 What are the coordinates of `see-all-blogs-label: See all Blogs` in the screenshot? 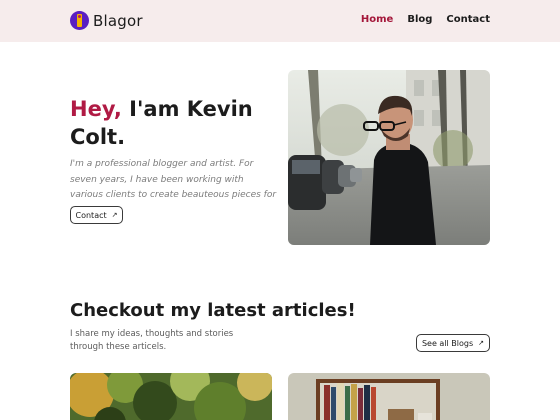 It's located at (447, 343).